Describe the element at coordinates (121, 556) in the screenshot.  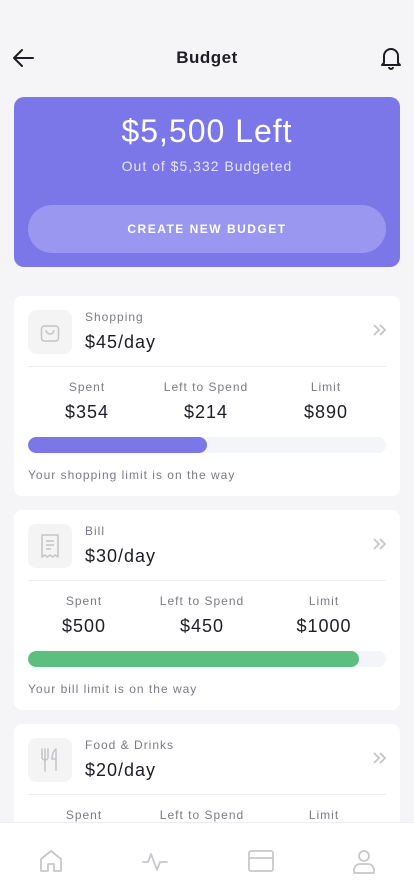
I see `per-day-amount: $30/day` at that location.